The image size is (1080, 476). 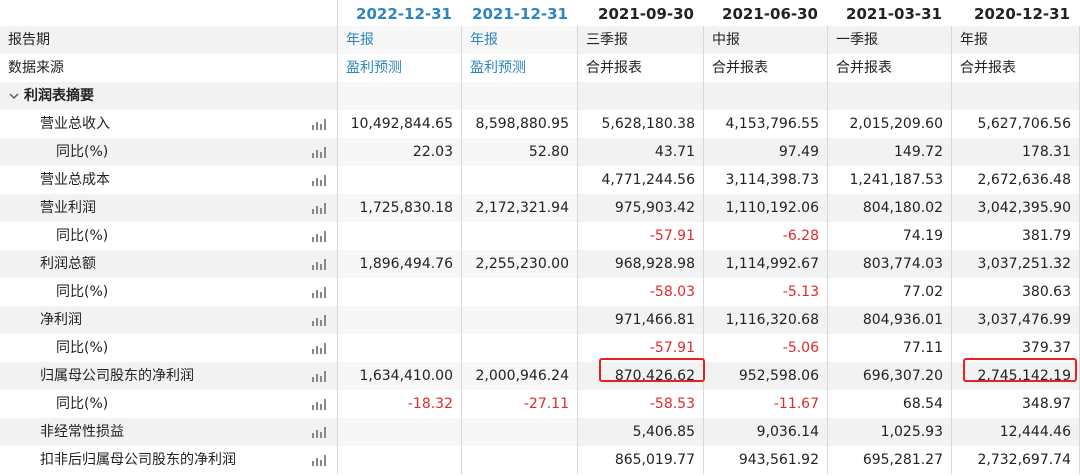 What do you see at coordinates (169, 236) in the screenshot?
I see `row-label: 同比(%)` at bounding box center [169, 236].